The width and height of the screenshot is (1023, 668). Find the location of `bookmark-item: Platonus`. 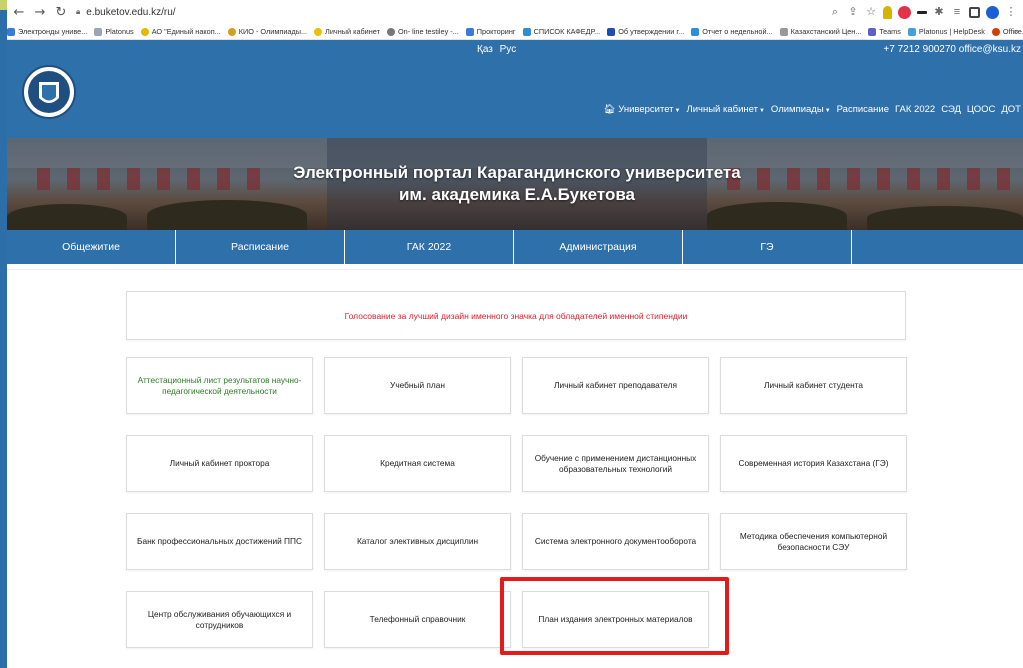

bookmark-item: Platonus is located at coordinates (114, 31).